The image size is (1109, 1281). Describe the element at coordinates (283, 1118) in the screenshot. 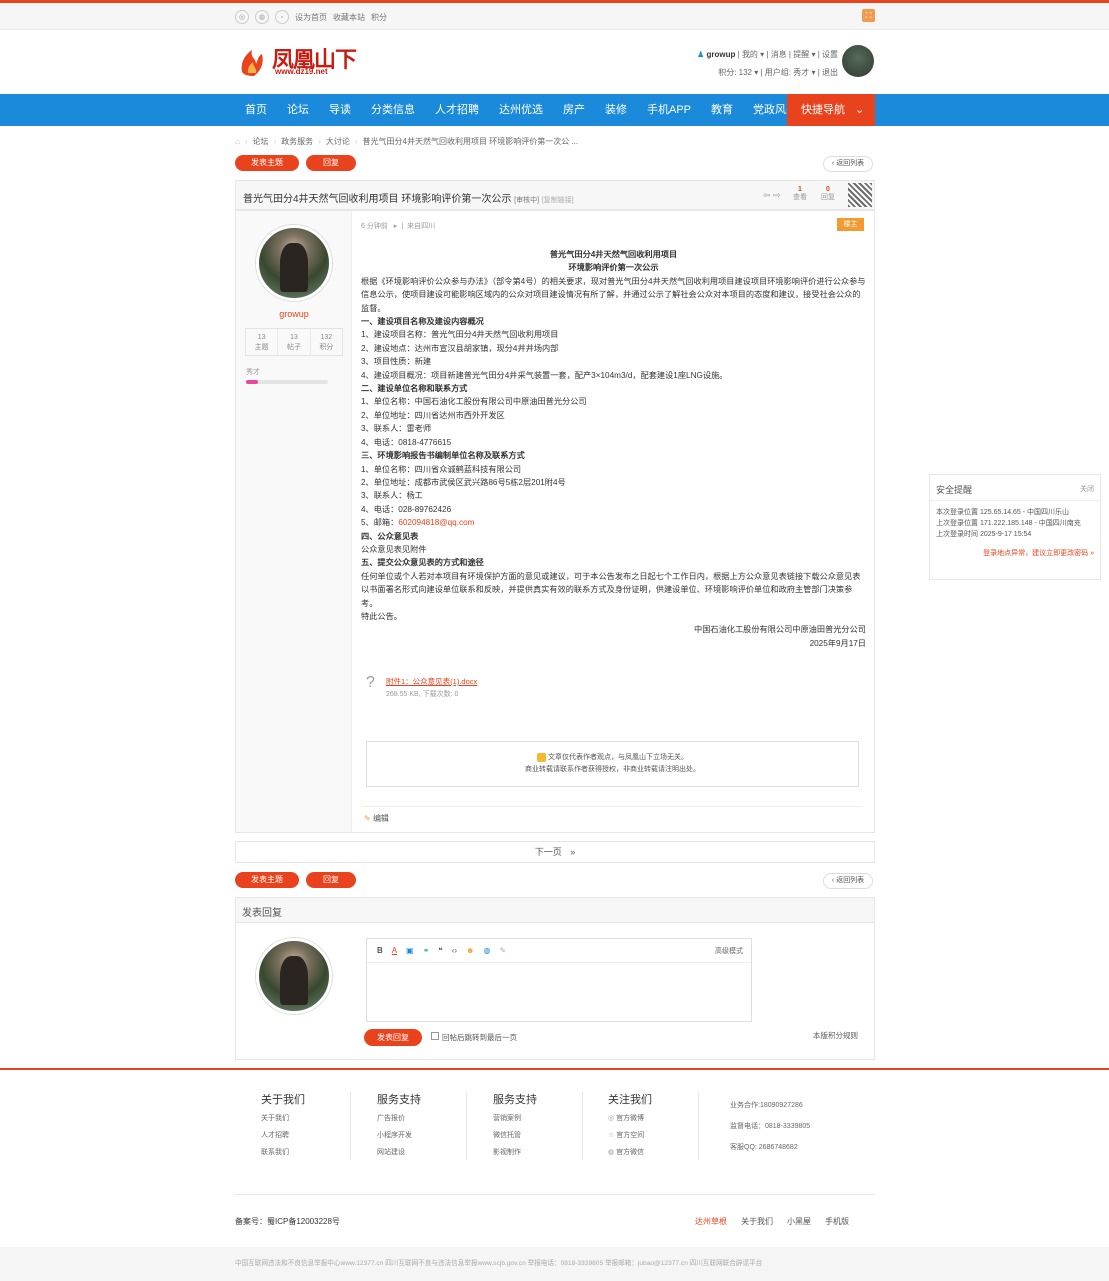

I see `footer-link: 关于我们` at that location.